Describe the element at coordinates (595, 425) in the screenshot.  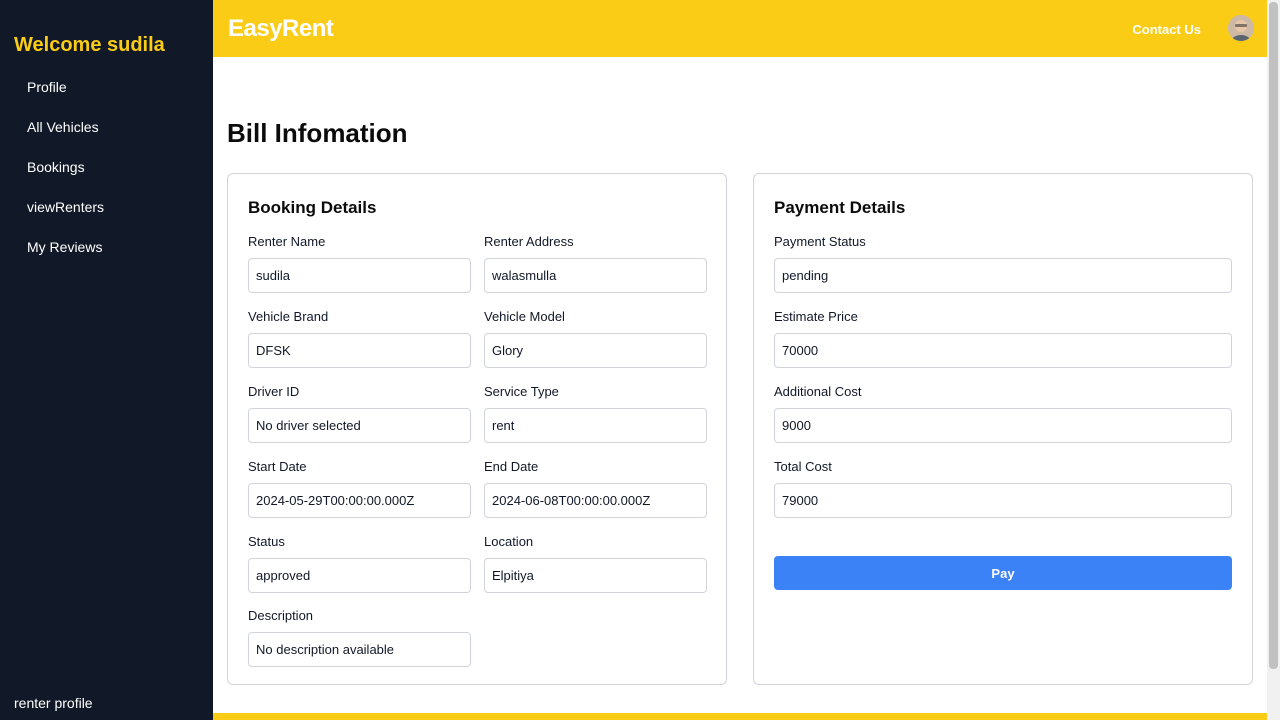
I see `service-type-input: rent` at that location.